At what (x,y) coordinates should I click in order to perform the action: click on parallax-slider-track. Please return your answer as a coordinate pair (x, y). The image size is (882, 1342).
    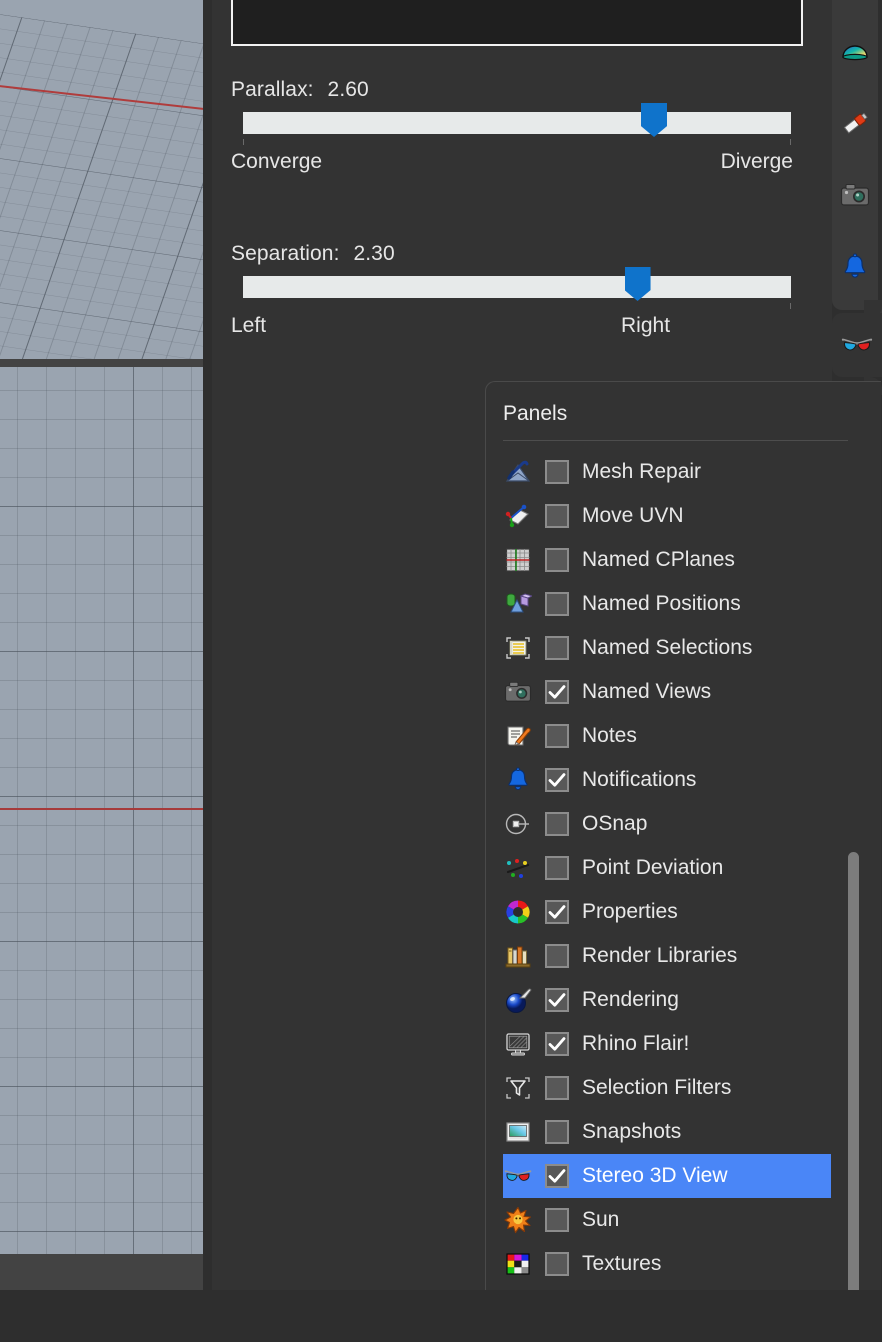
    Looking at the image, I should click on (517, 123).